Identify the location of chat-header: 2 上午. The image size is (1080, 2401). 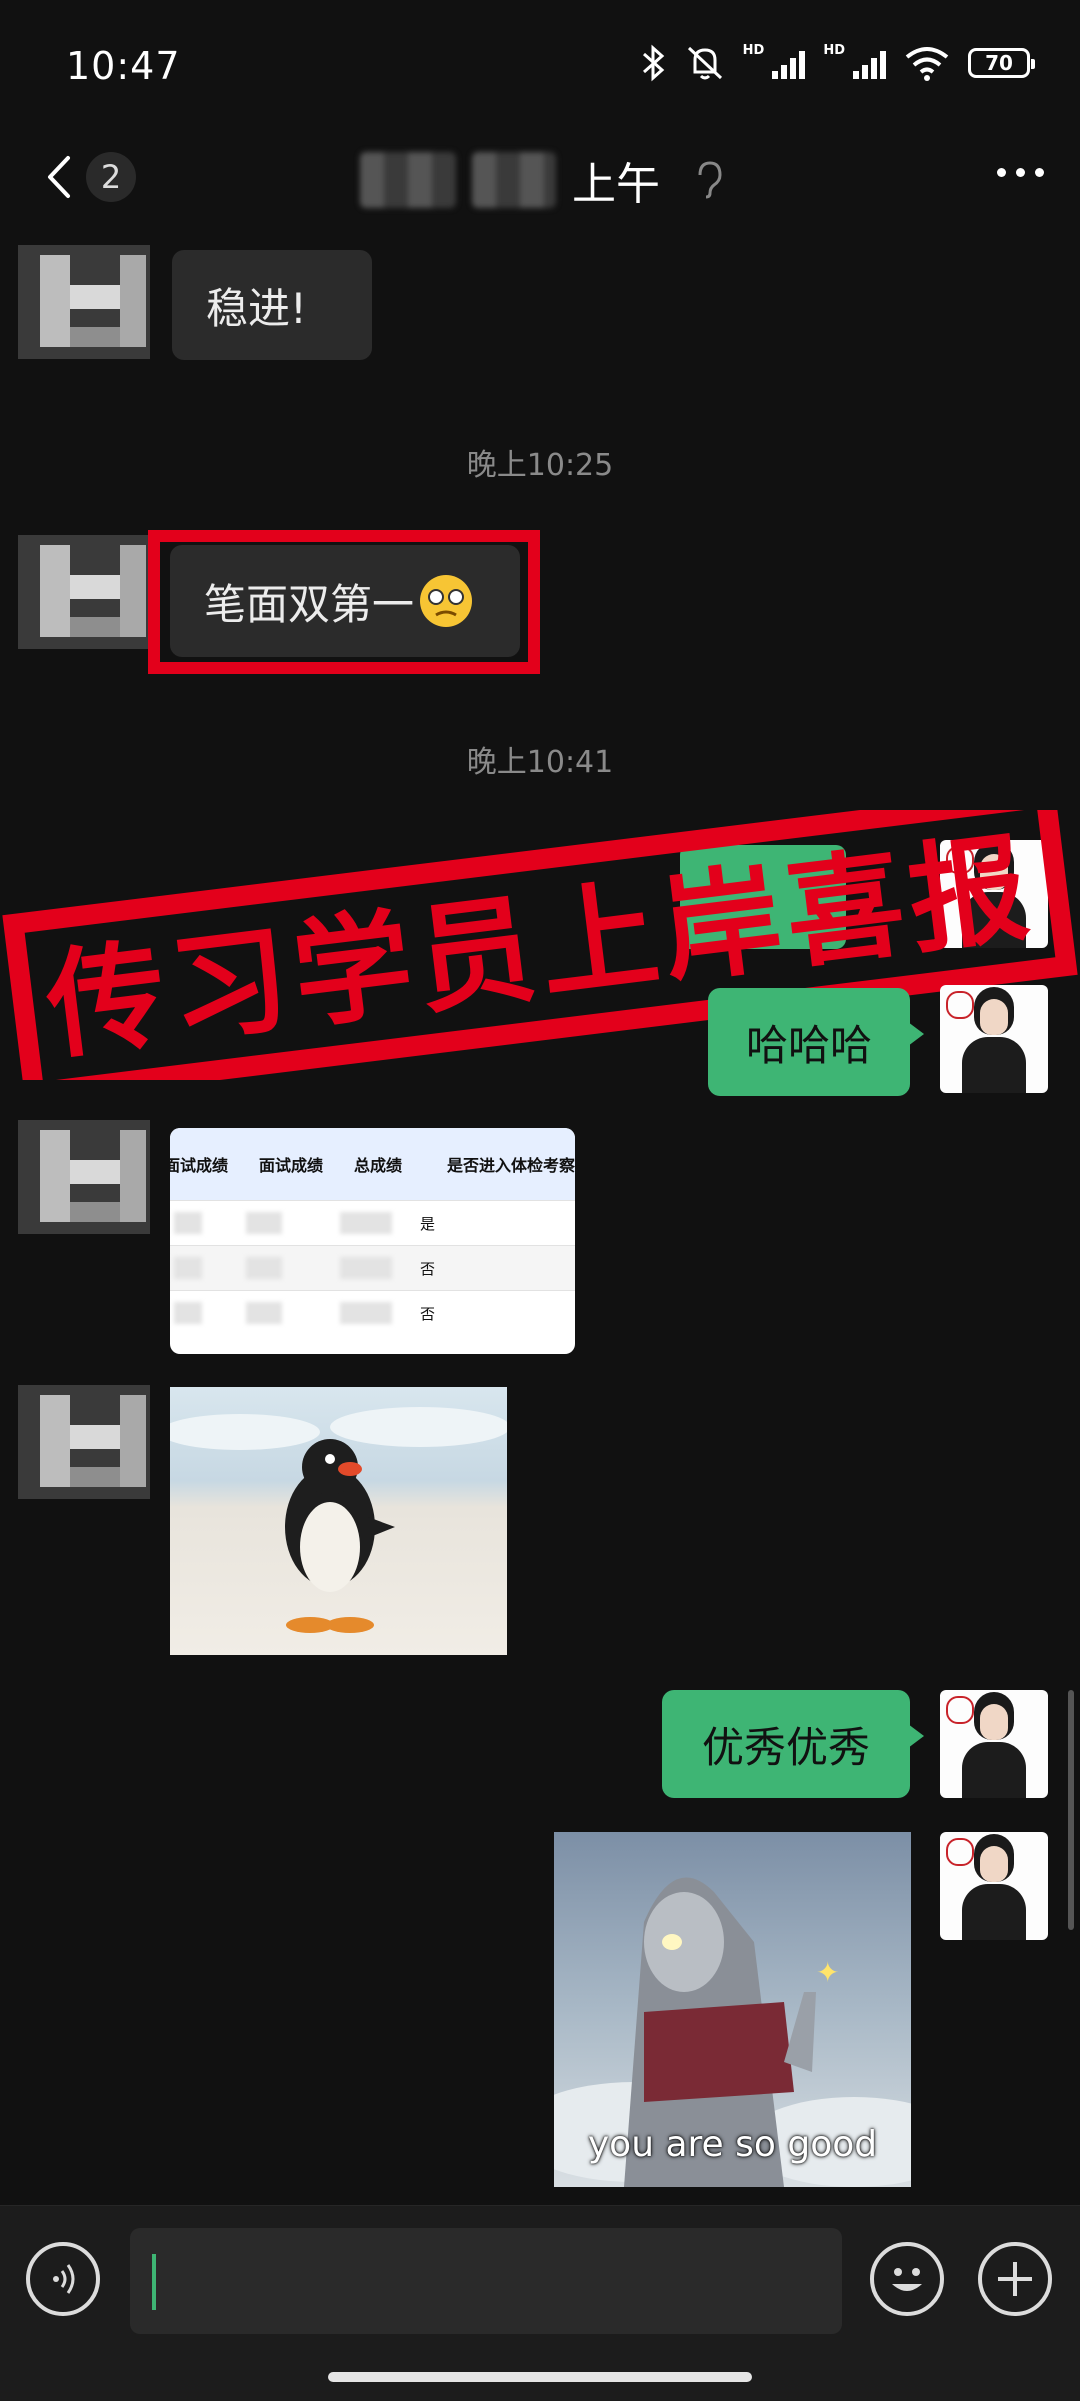
(540, 180).